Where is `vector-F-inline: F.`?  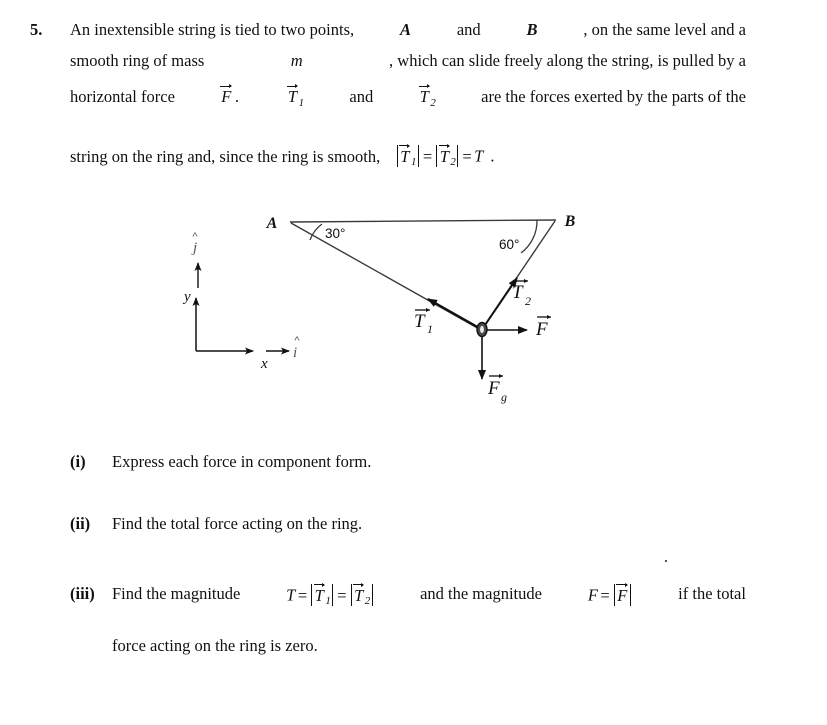 vector-F-inline: F. is located at coordinates (230, 95).